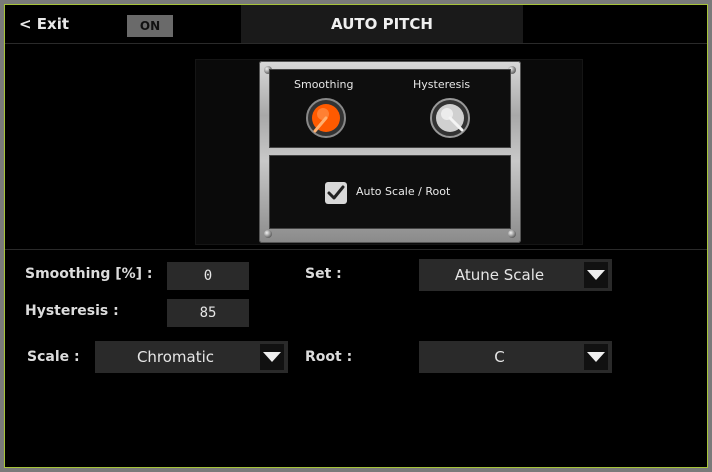  What do you see at coordinates (175, 357) in the screenshot?
I see `scale-dropdown-value: Chromatic` at bounding box center [175, 357].